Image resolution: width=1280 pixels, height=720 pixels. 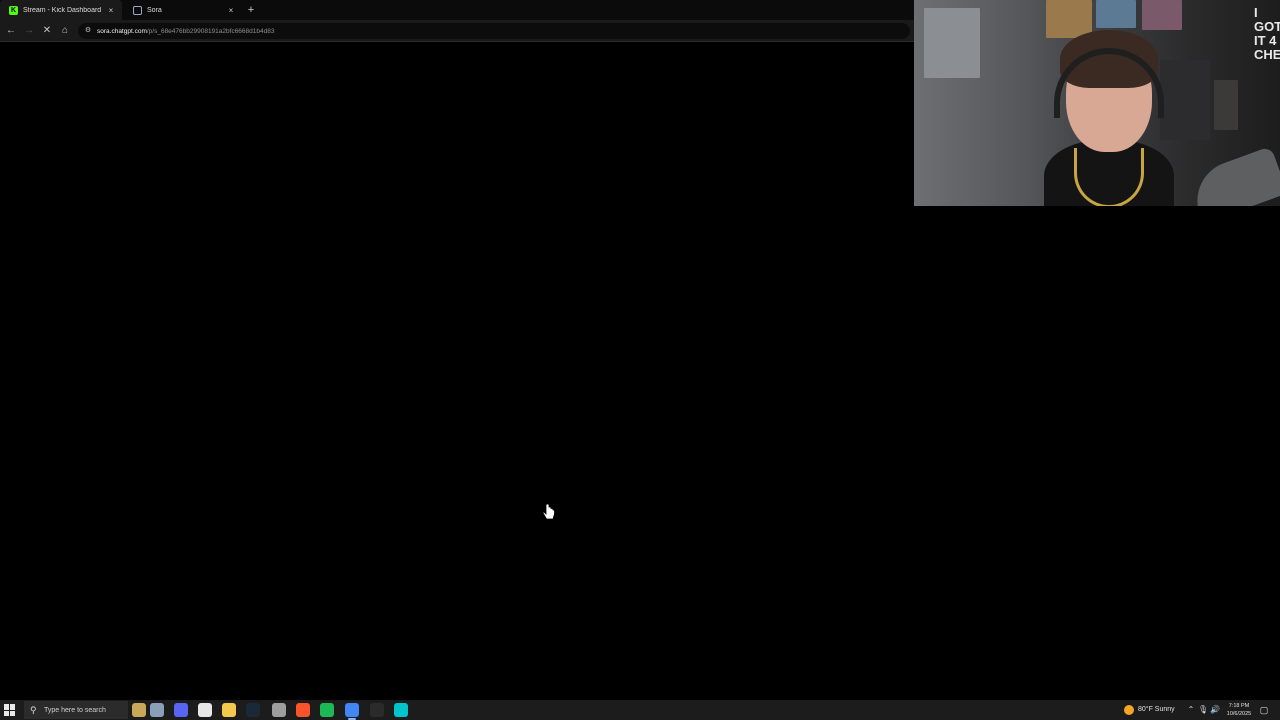 What do you see at coordinates (352, 711) in the screenshot?
I see `chrome-icon` at bounding box center [352, 711].